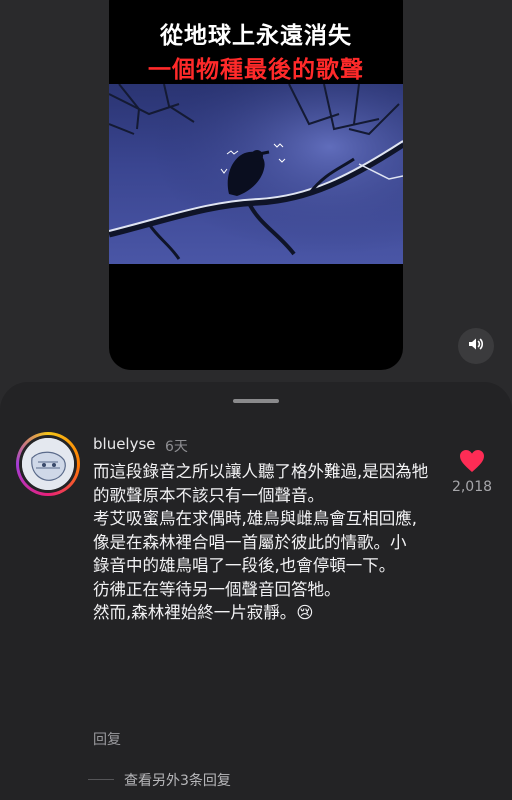  What do you see at coordinates (256, 401) in the screenshot?
I see `sheet-drag-handle` at bounding box center [256, 401].